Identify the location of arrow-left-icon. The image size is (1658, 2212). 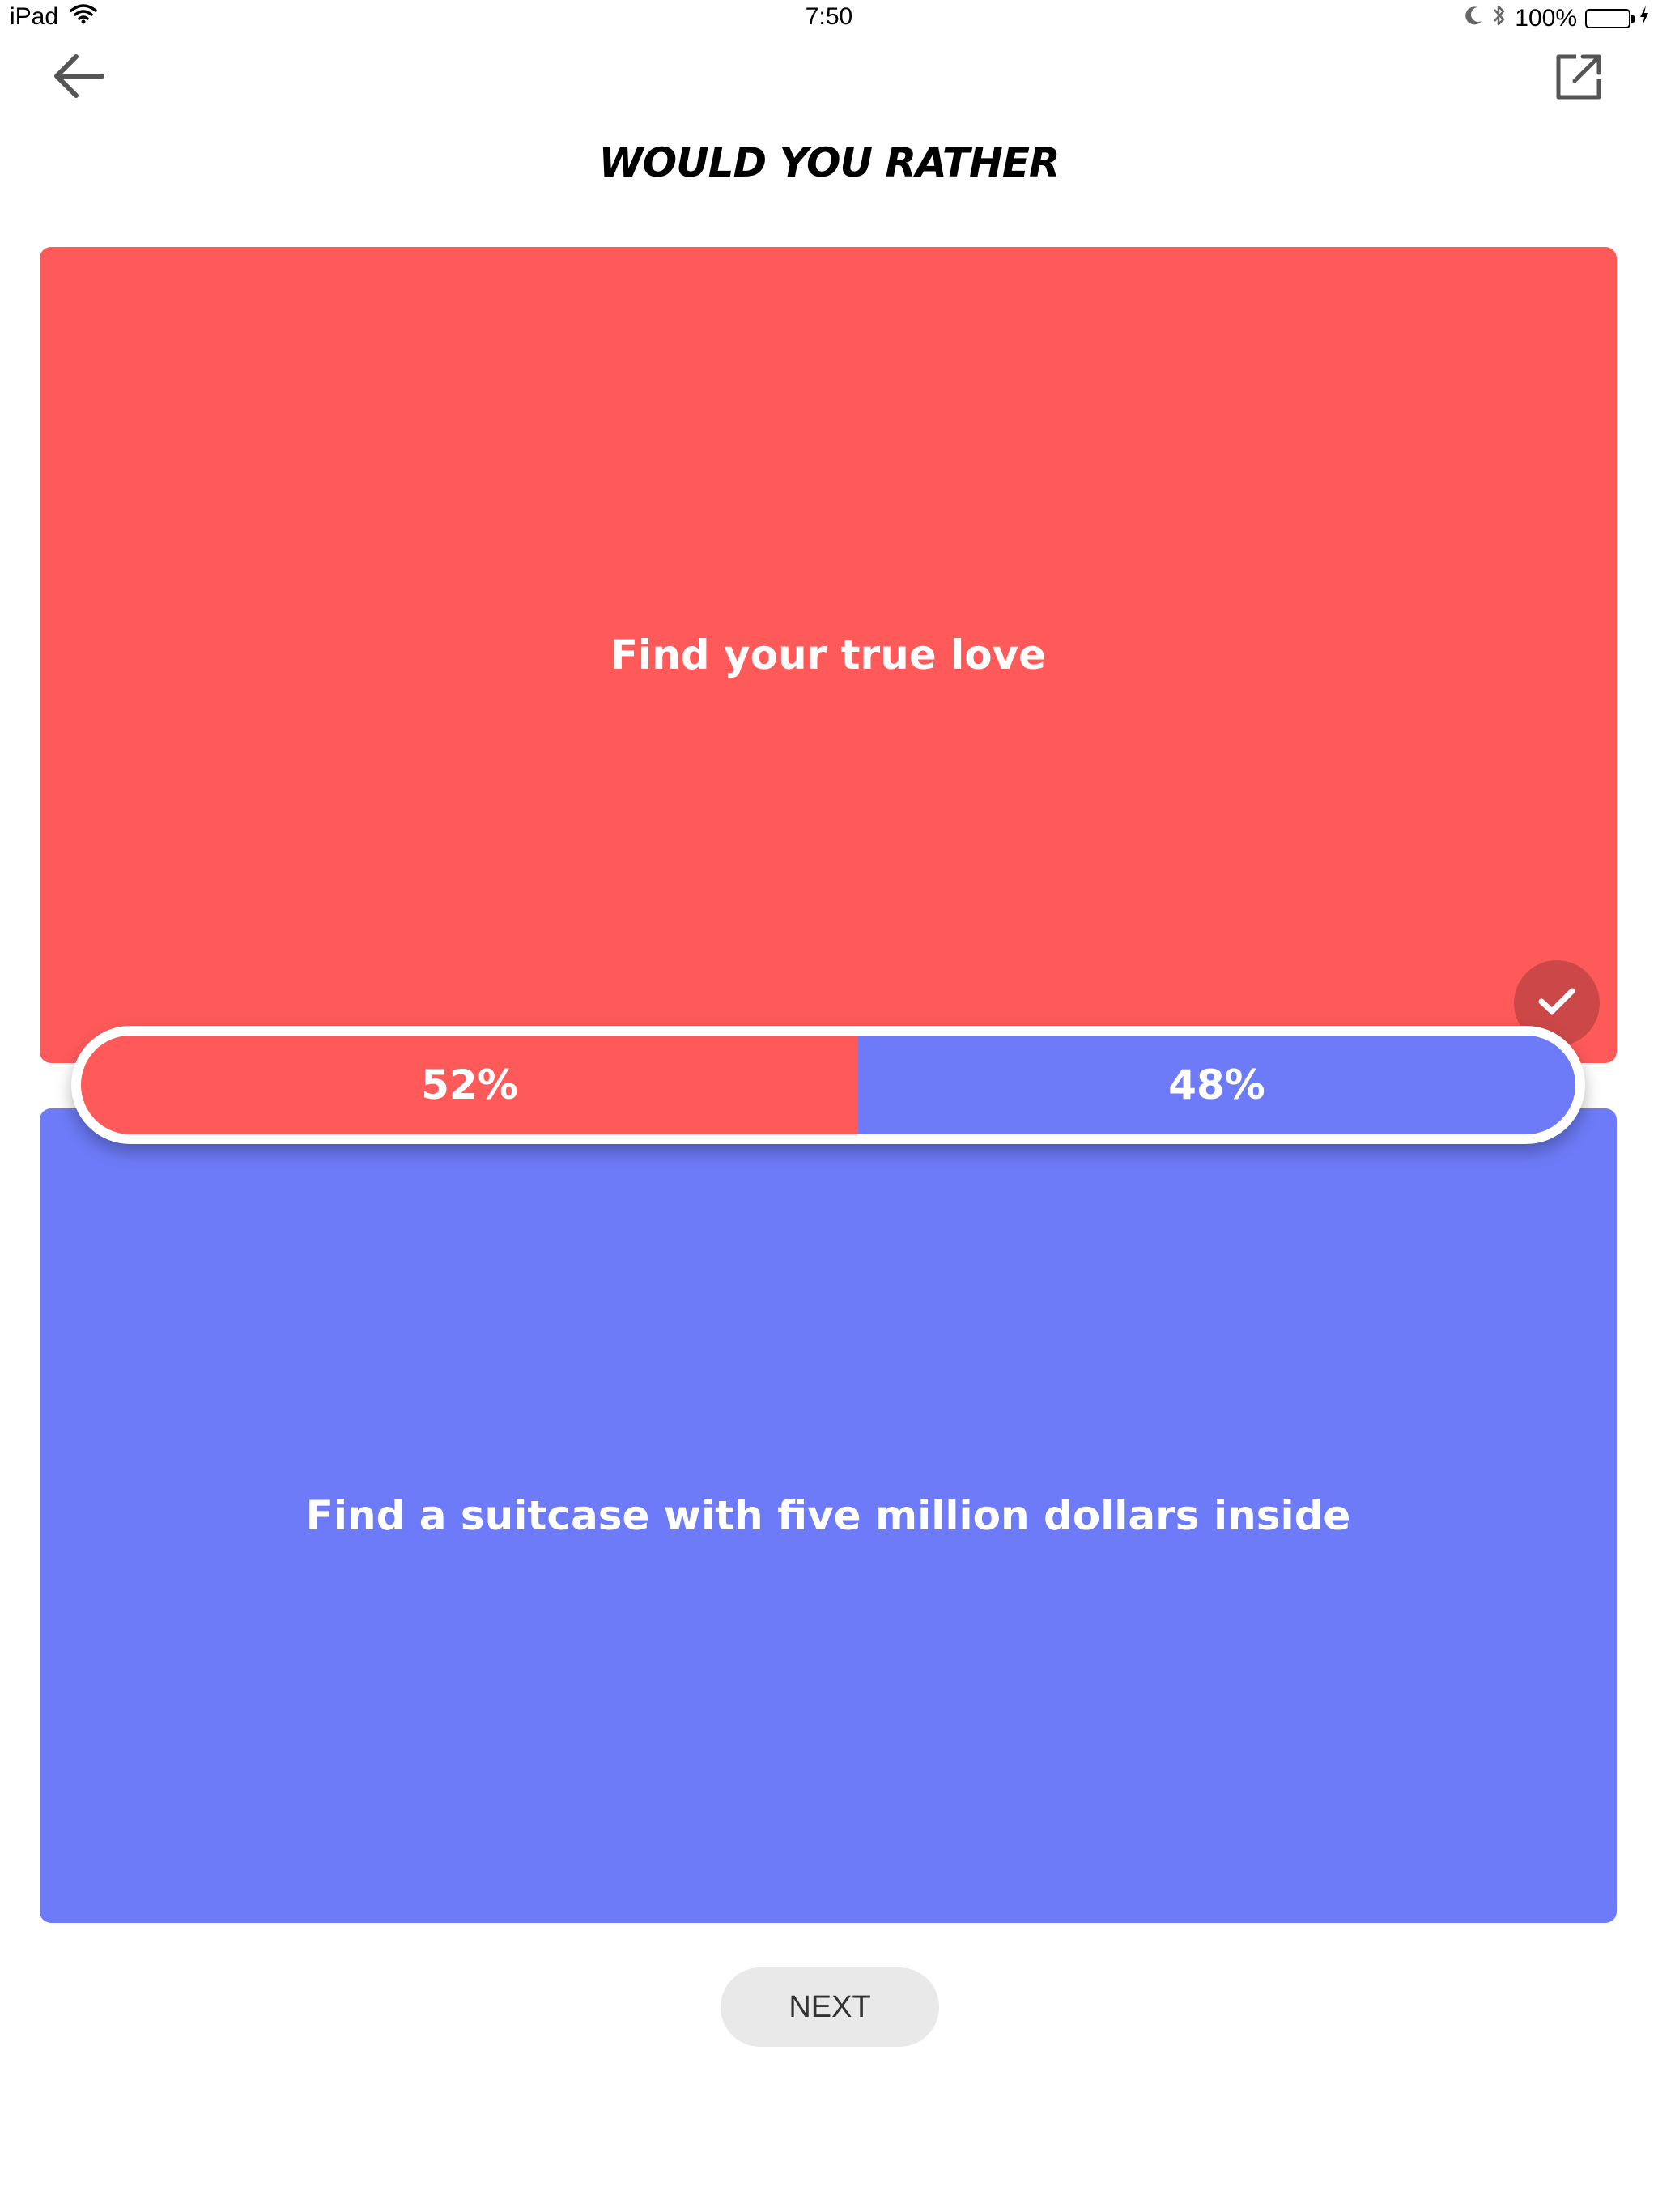
(78, 78).